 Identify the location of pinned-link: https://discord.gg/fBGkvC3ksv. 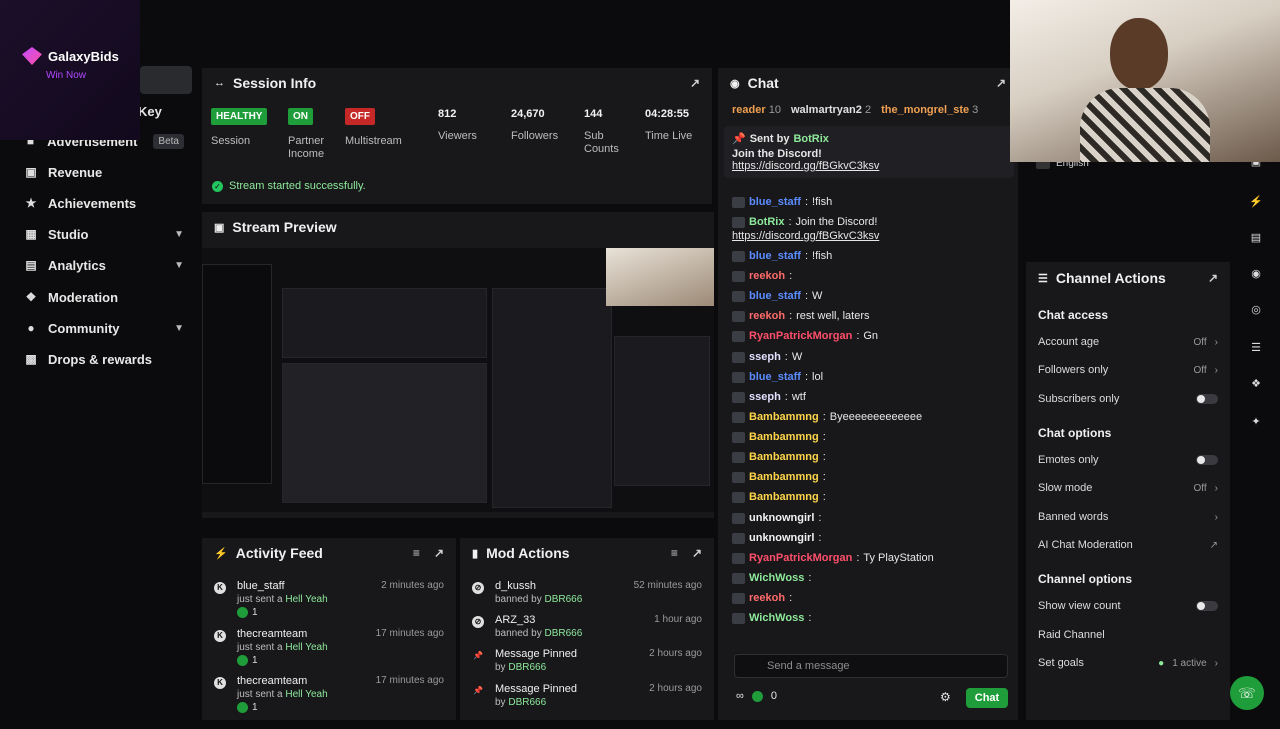
(869, 166).